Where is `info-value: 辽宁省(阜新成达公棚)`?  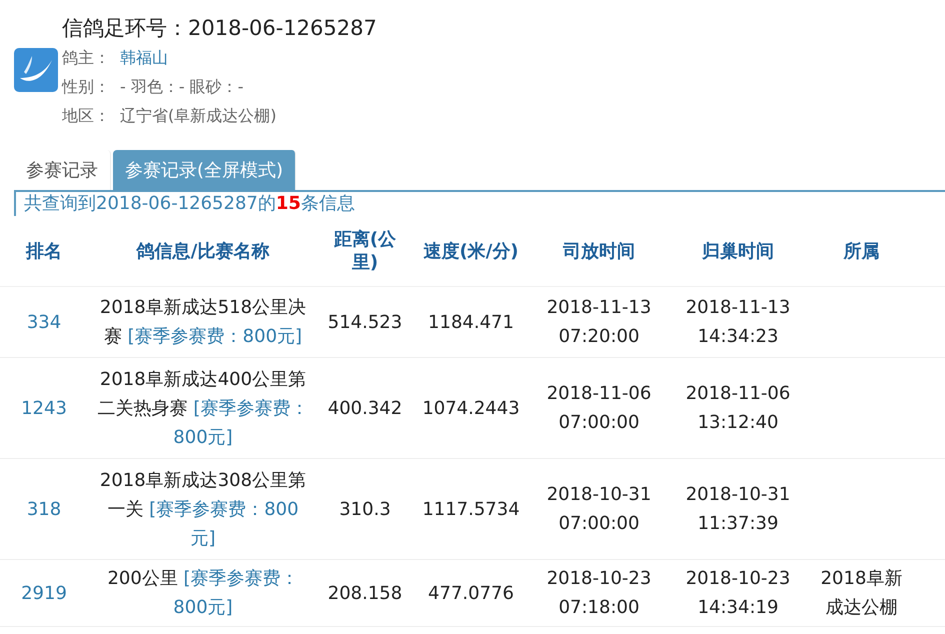 info-value: 辽宁省(阜新成达公棚) is located at coordinates (198, 116).